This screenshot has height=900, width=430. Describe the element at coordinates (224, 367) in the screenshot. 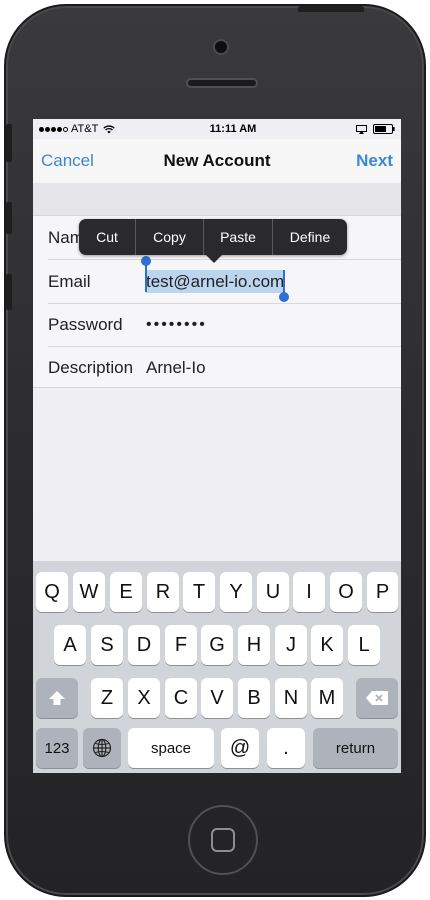

I see `form-row-description: Description Arnel-Io` at that location.